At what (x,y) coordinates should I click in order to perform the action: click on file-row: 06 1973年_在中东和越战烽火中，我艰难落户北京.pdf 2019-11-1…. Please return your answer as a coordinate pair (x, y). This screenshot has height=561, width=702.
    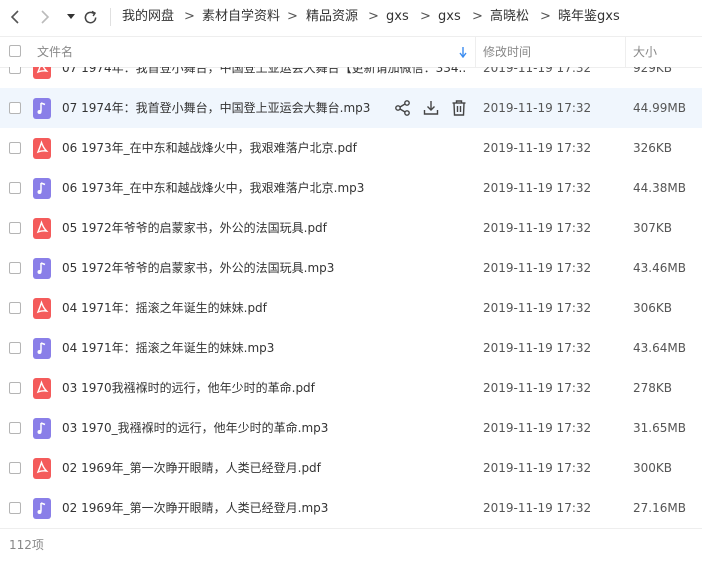
    Looking at the image, I should click on (351, 148).